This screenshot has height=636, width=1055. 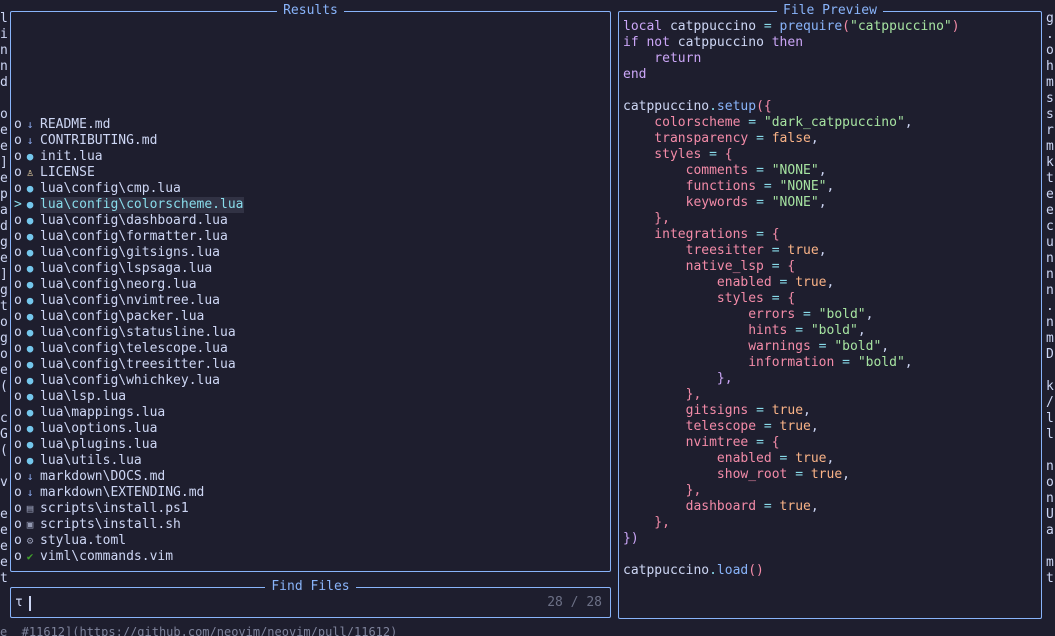 What do you see at coordinates (130, 300) in the screenshot?
I see `file-name: lua\config\nvimtree.lua` at bounding box center [130, 300].